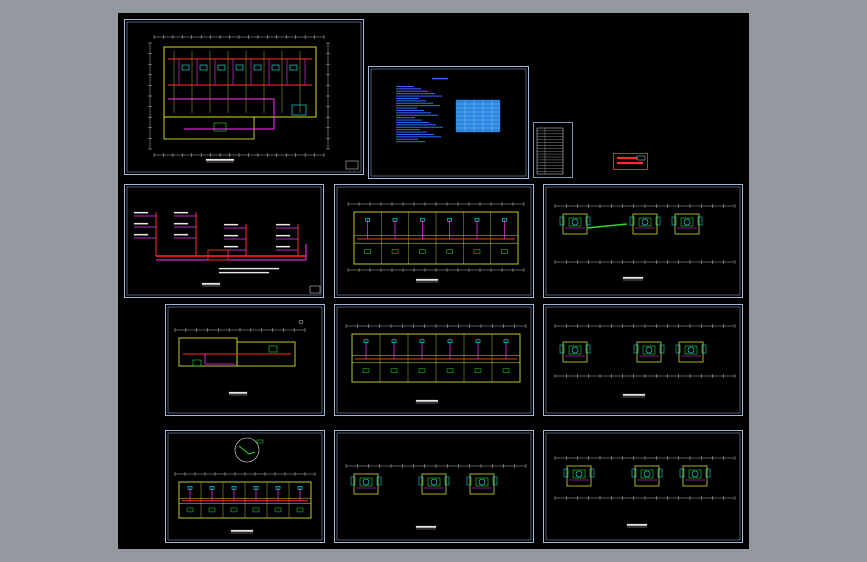 The height and width of the screenshot is (562, 867). I want to click on building-outline, so click(240, 82).